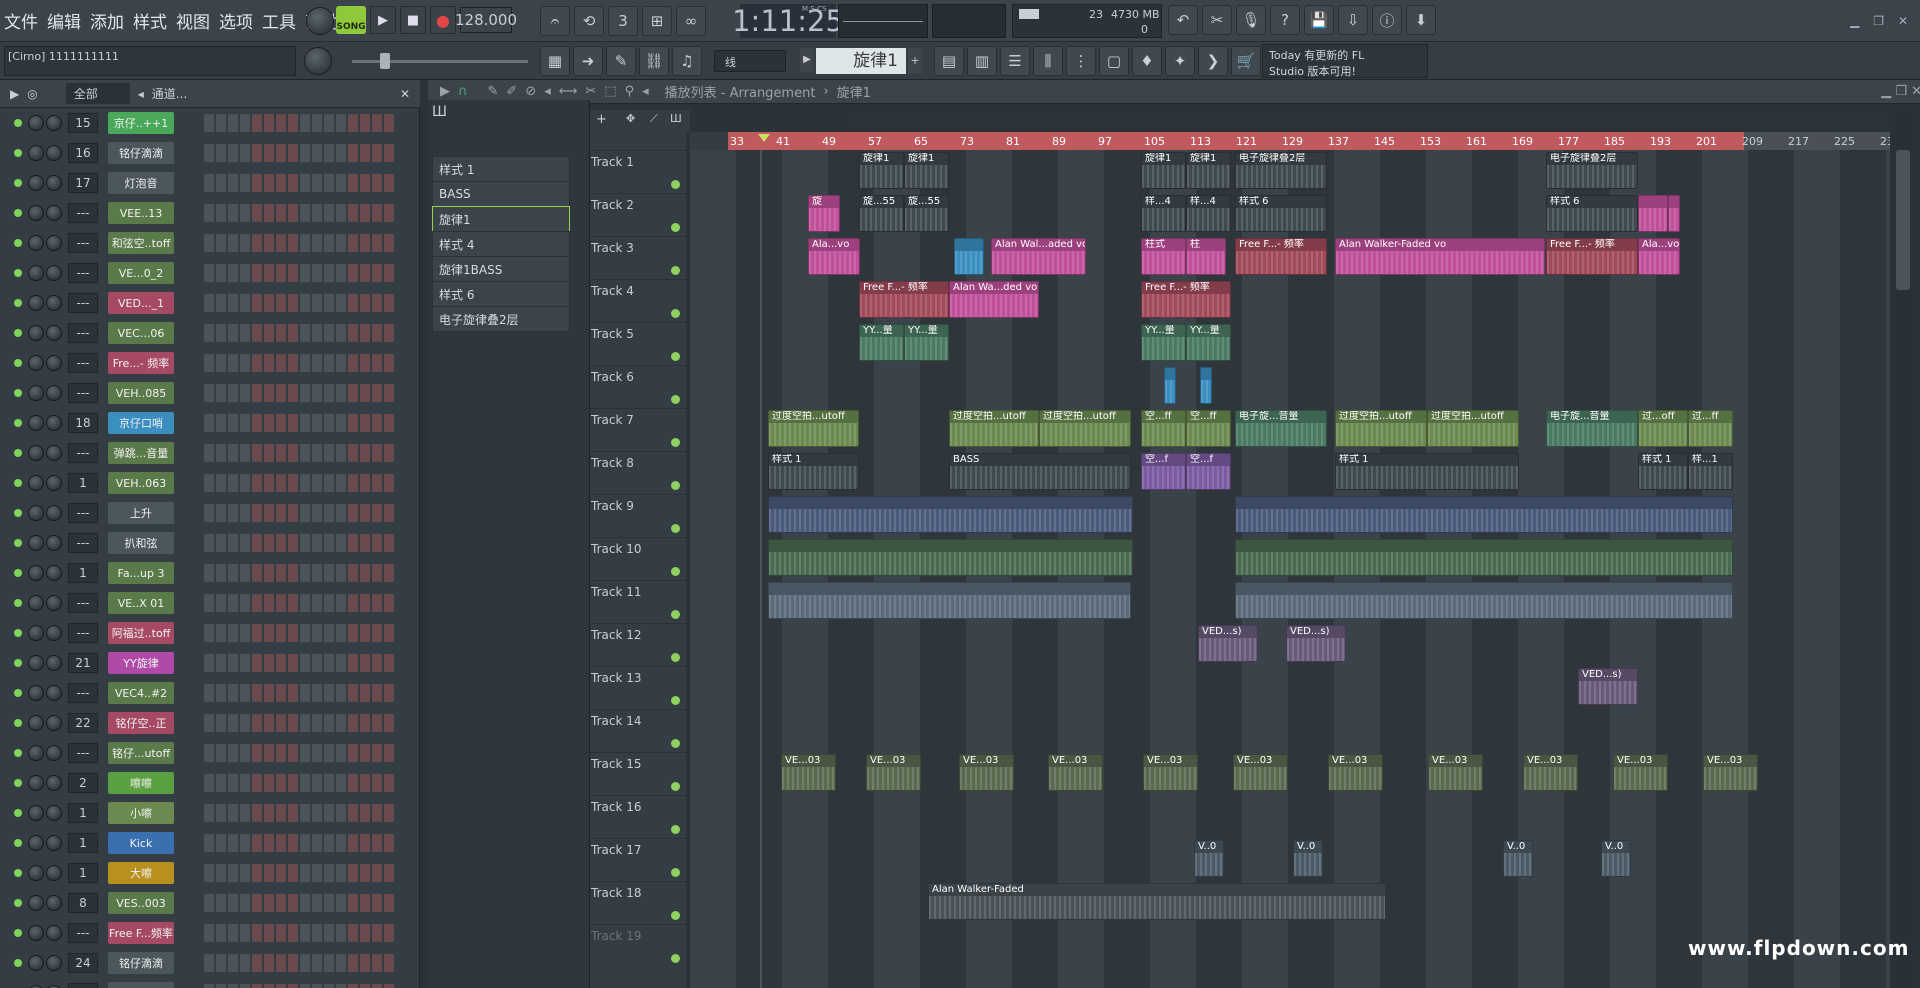 The image size is (1920, 988). I want to click on menu-add: 添加, so click(107, 20).